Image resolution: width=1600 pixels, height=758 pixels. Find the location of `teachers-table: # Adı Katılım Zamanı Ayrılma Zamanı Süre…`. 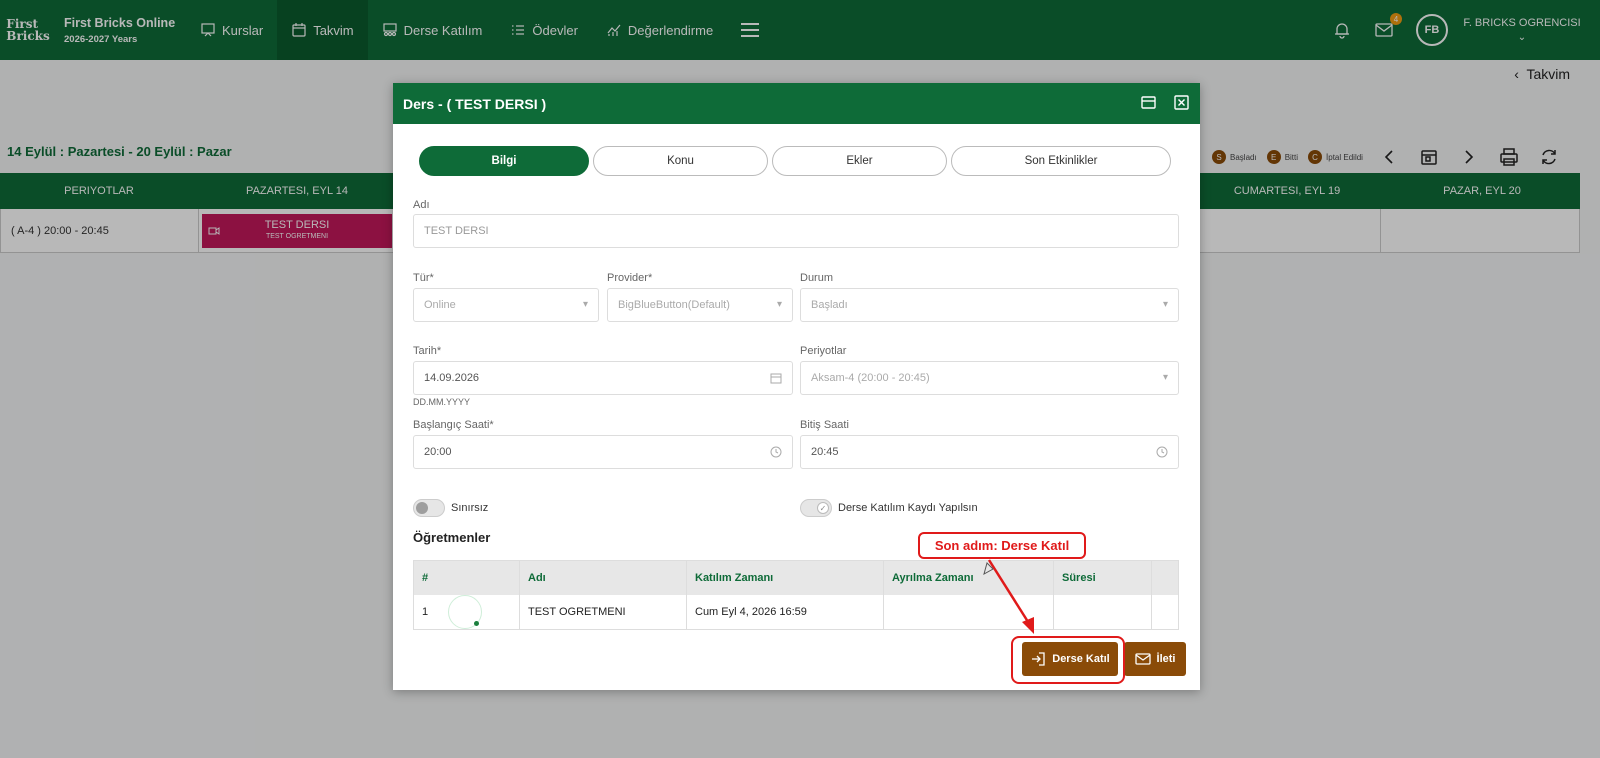

teachers-table: # Adı Katılım Zamanı Ayrılma Zamanı Süre… is located at coordinates (796, 595).